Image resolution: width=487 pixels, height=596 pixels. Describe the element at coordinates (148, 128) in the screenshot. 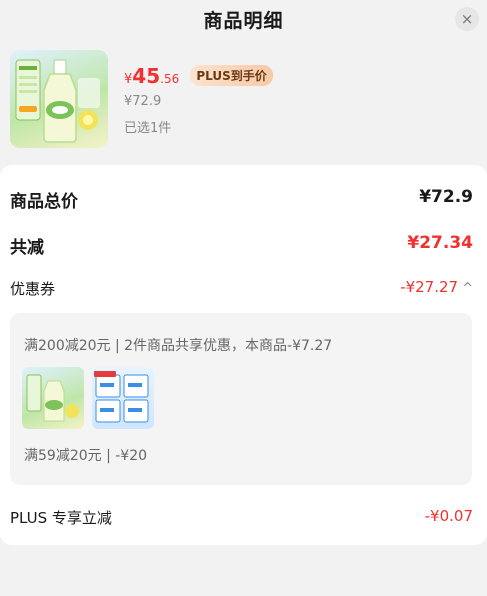

I see `selected-count: 已选1件` at that location.